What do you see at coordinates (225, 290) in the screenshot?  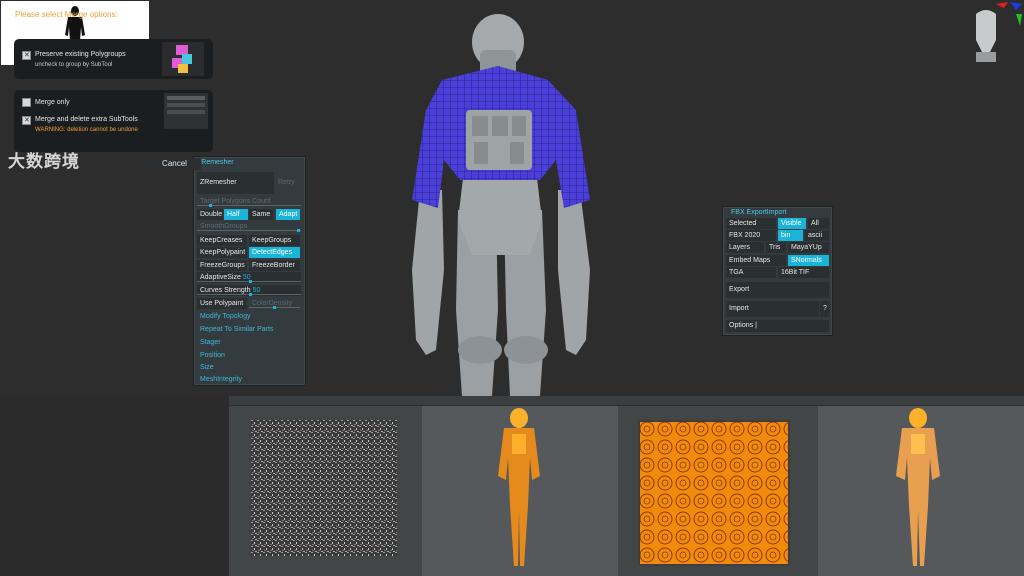 I see `curves-strength-label: Curves Strength` at bounding box center [225, 290].